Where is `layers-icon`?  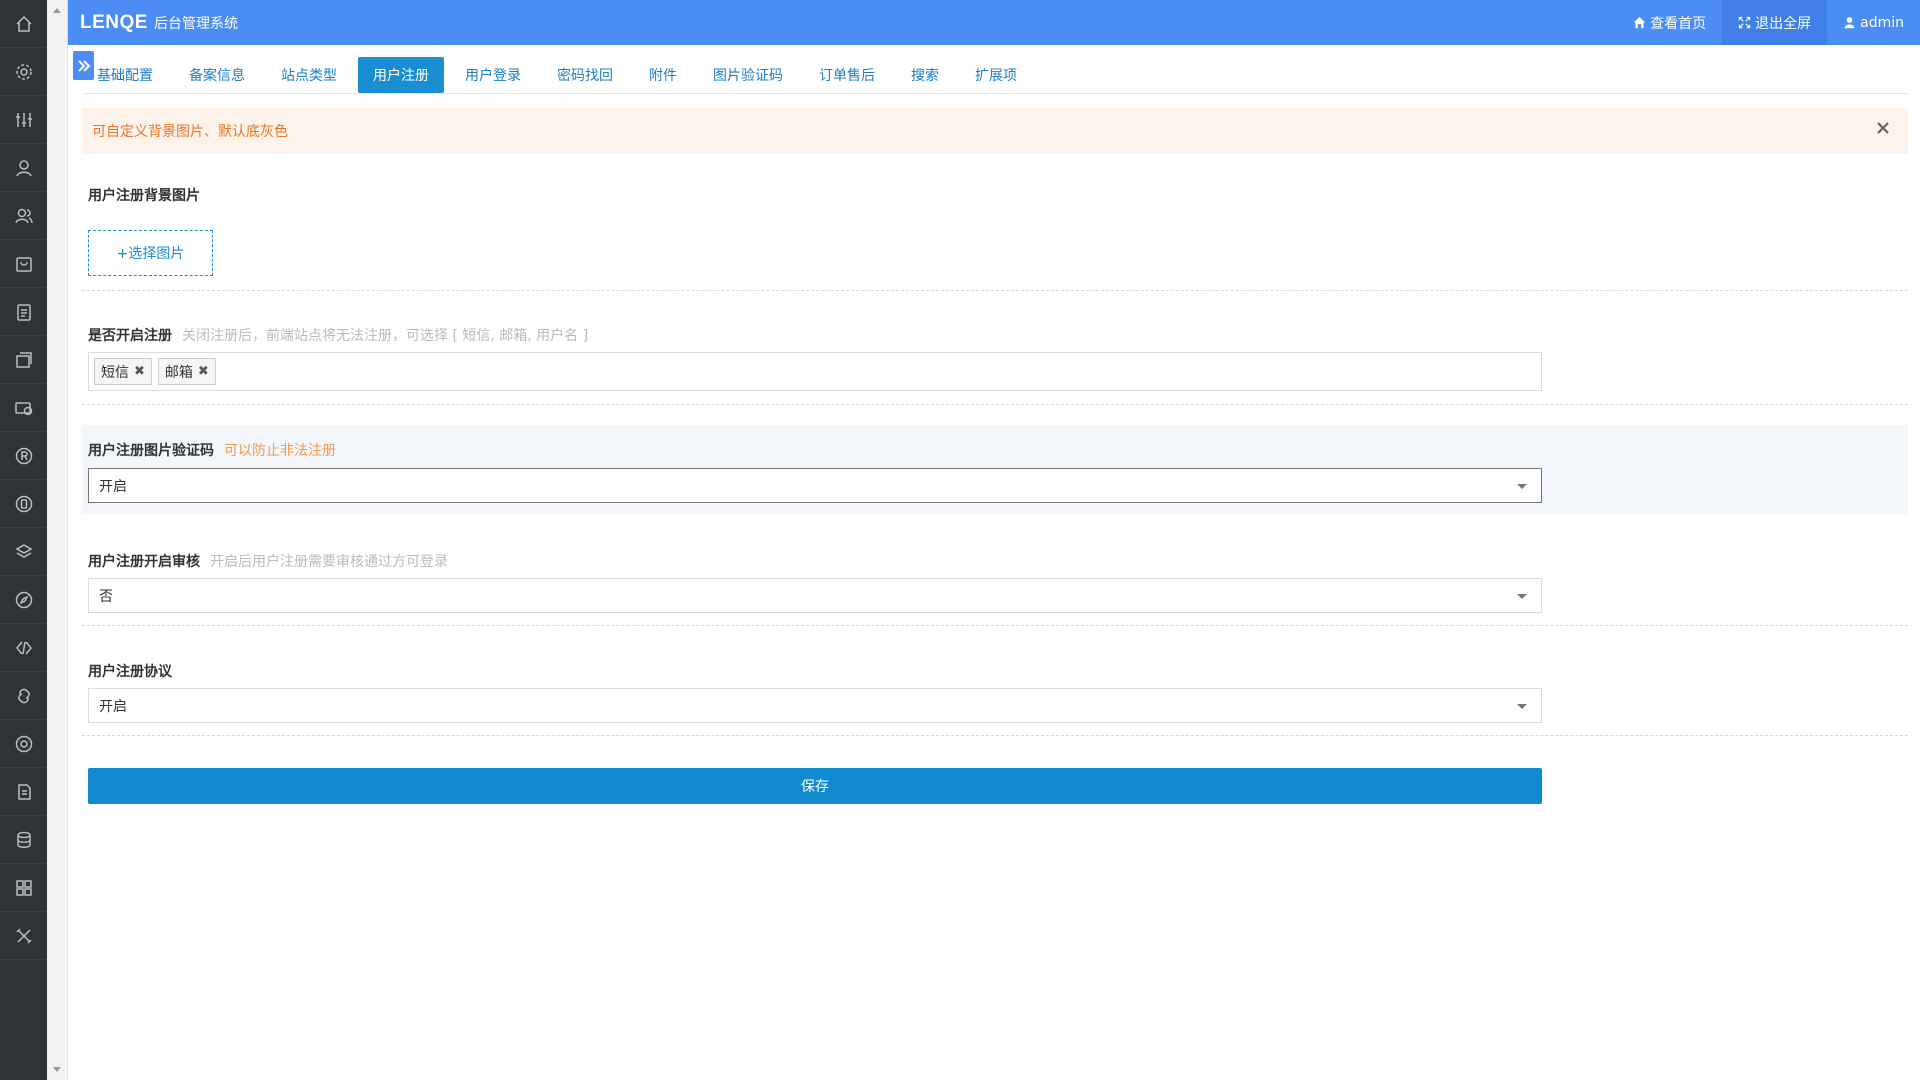 layers-icon is located at coordinates (23, 552).